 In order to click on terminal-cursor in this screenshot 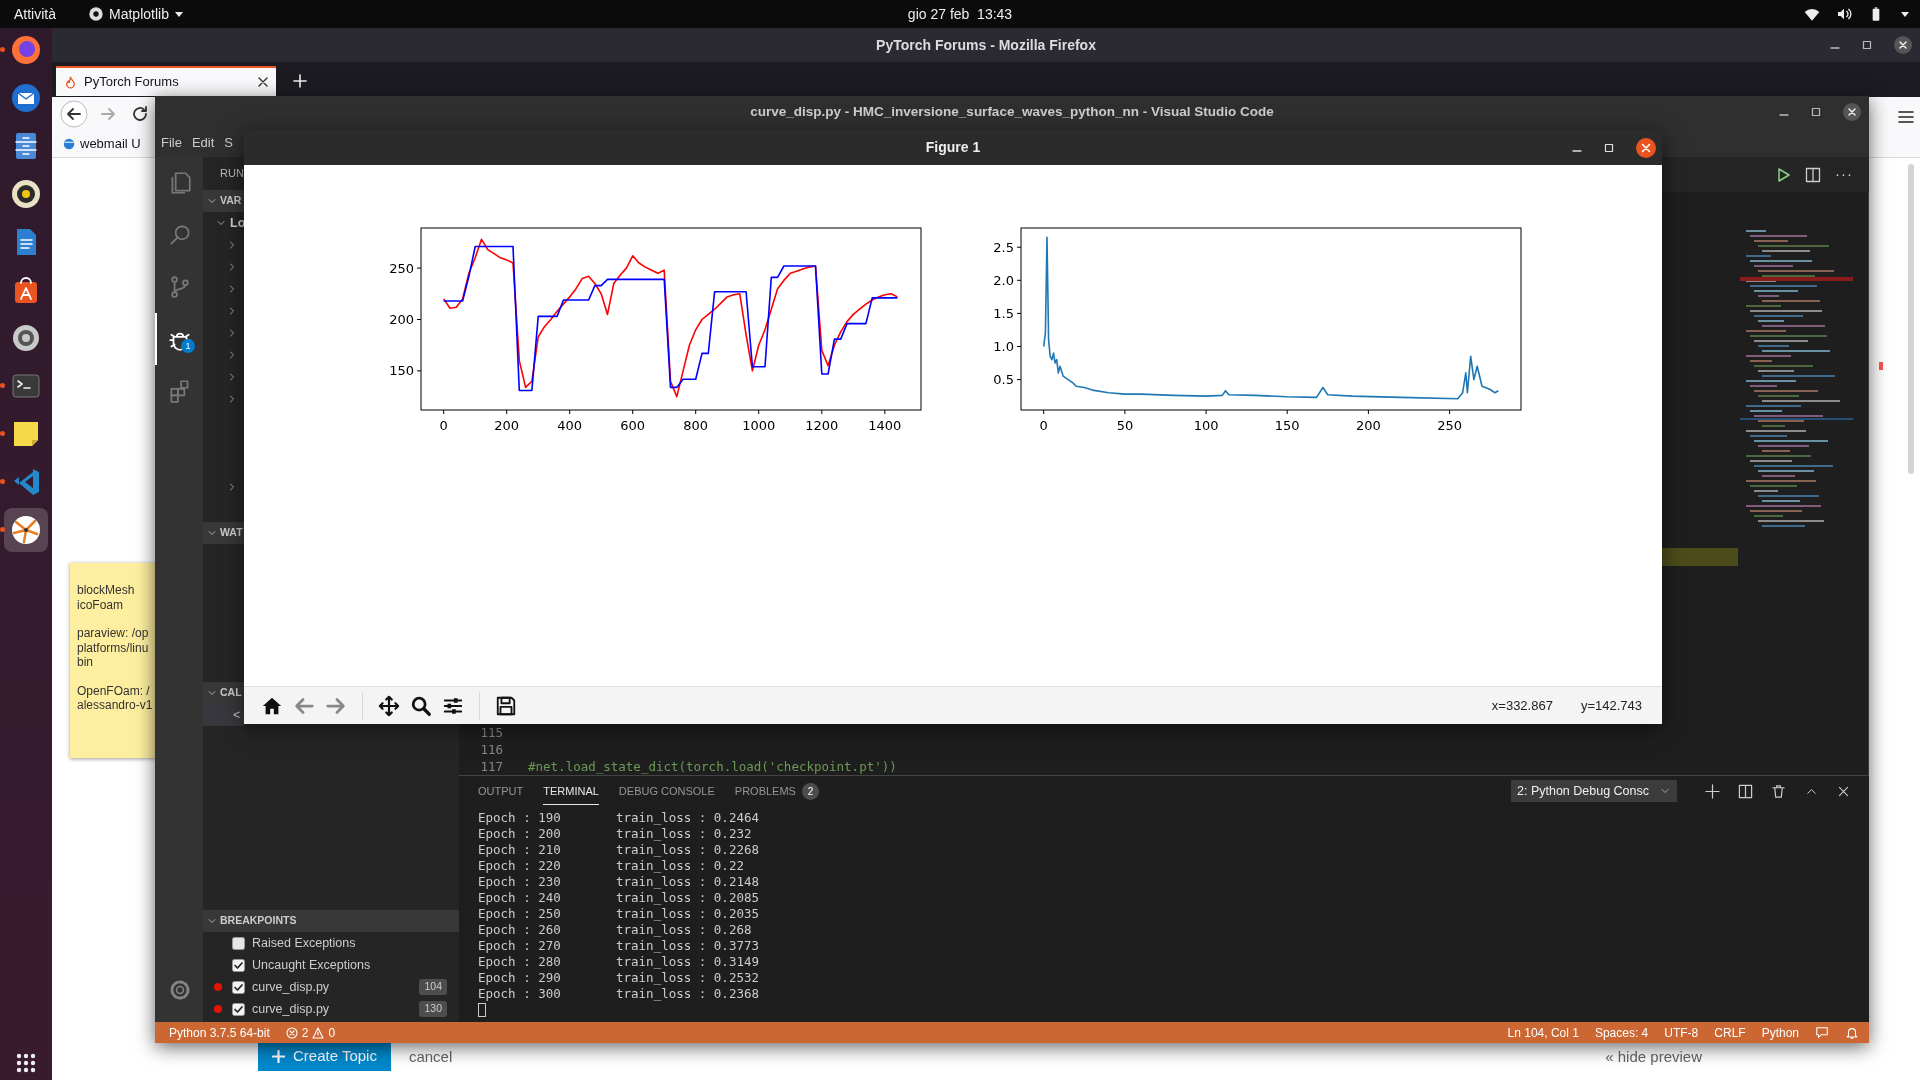, I will do `click(482, 1010)`.